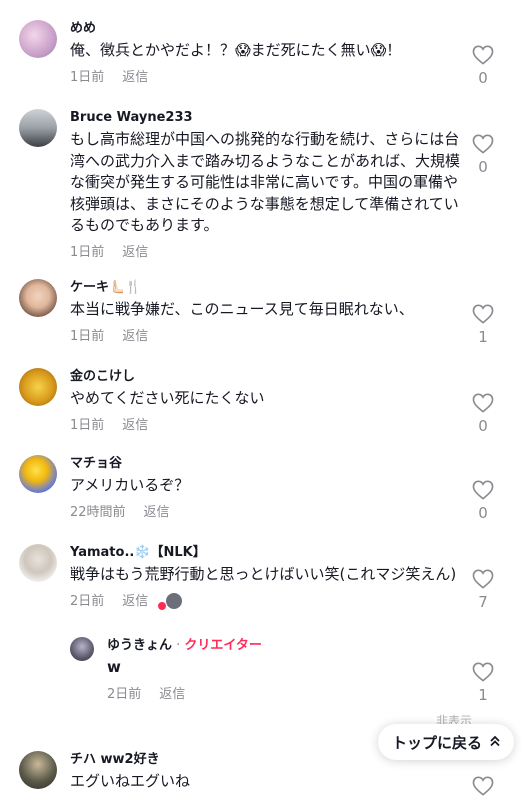 Image resolution: width=522 pixels, height=804 pixels. I want to click on back-to-top-button: トップに戻る, so click(446, 742).